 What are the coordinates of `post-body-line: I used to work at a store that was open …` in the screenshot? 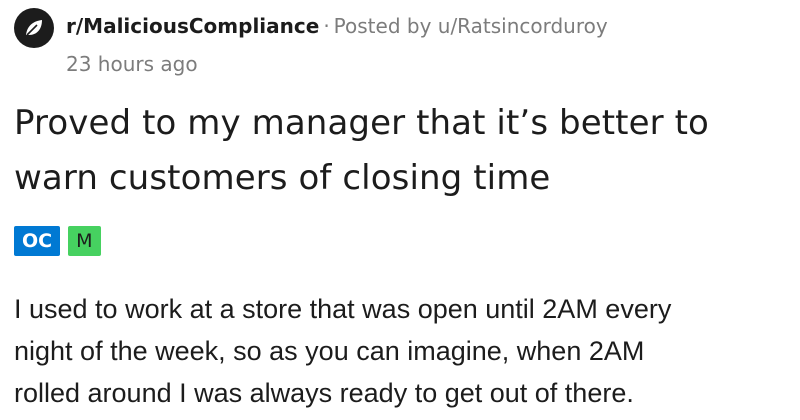 It's located at (343, 309).